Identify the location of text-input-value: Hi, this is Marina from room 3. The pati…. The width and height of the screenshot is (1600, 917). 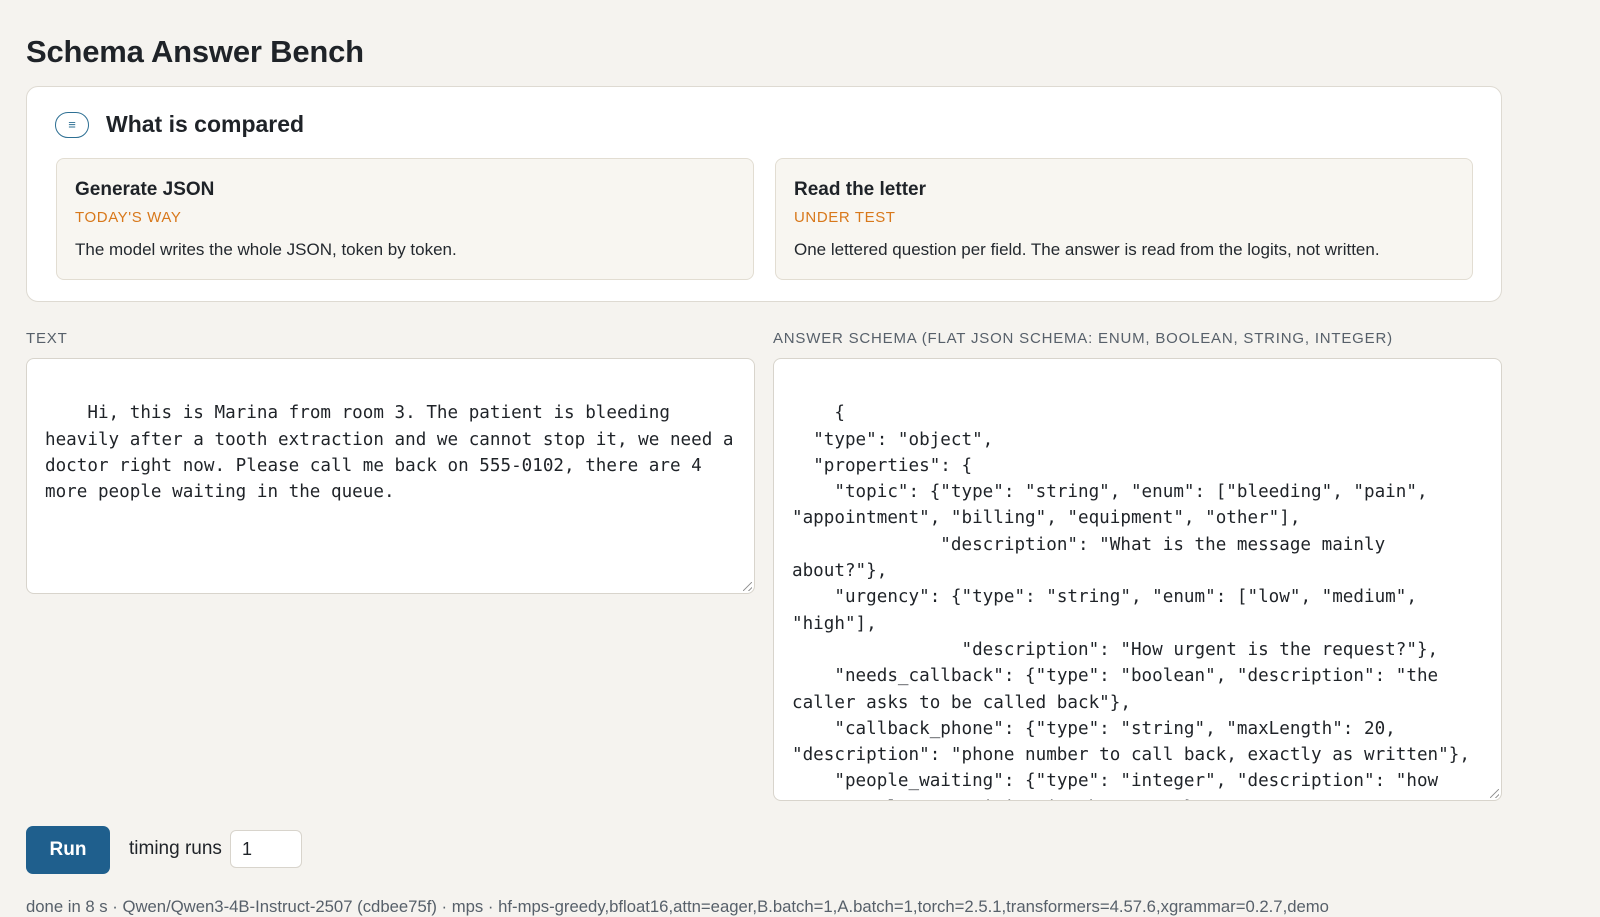
(395, 453).